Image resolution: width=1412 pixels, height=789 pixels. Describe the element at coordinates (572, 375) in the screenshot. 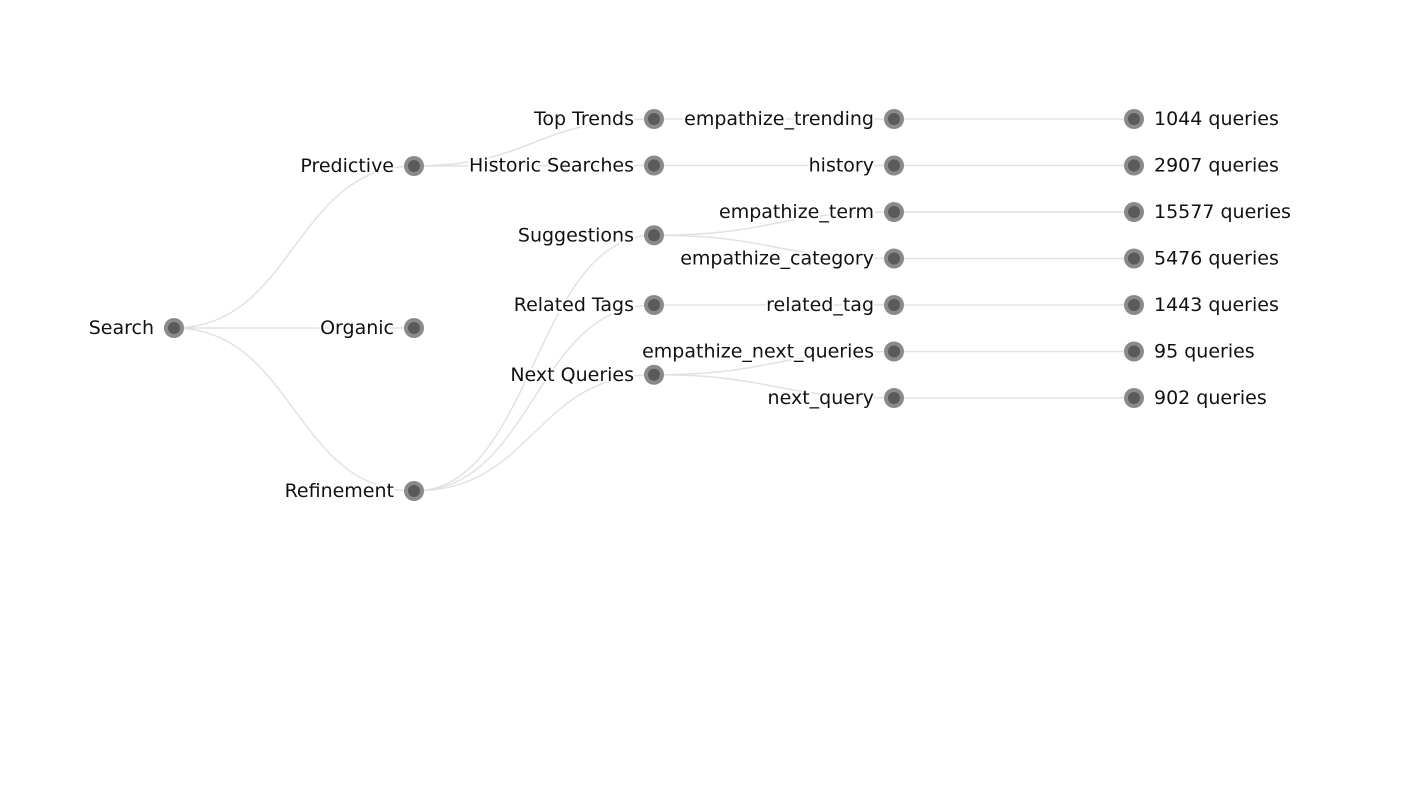

I see `node-label: Next Queries` at that location.